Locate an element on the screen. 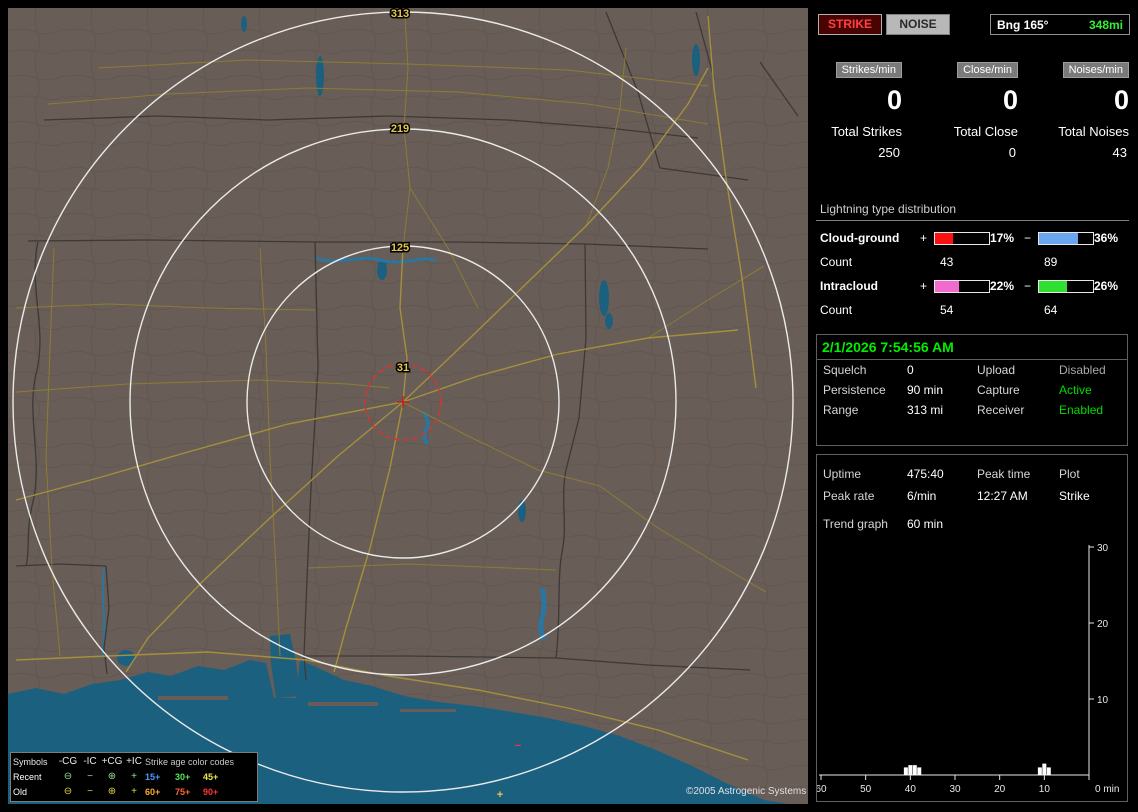  plot-label: Plot is located at coordinates (1069, 474).